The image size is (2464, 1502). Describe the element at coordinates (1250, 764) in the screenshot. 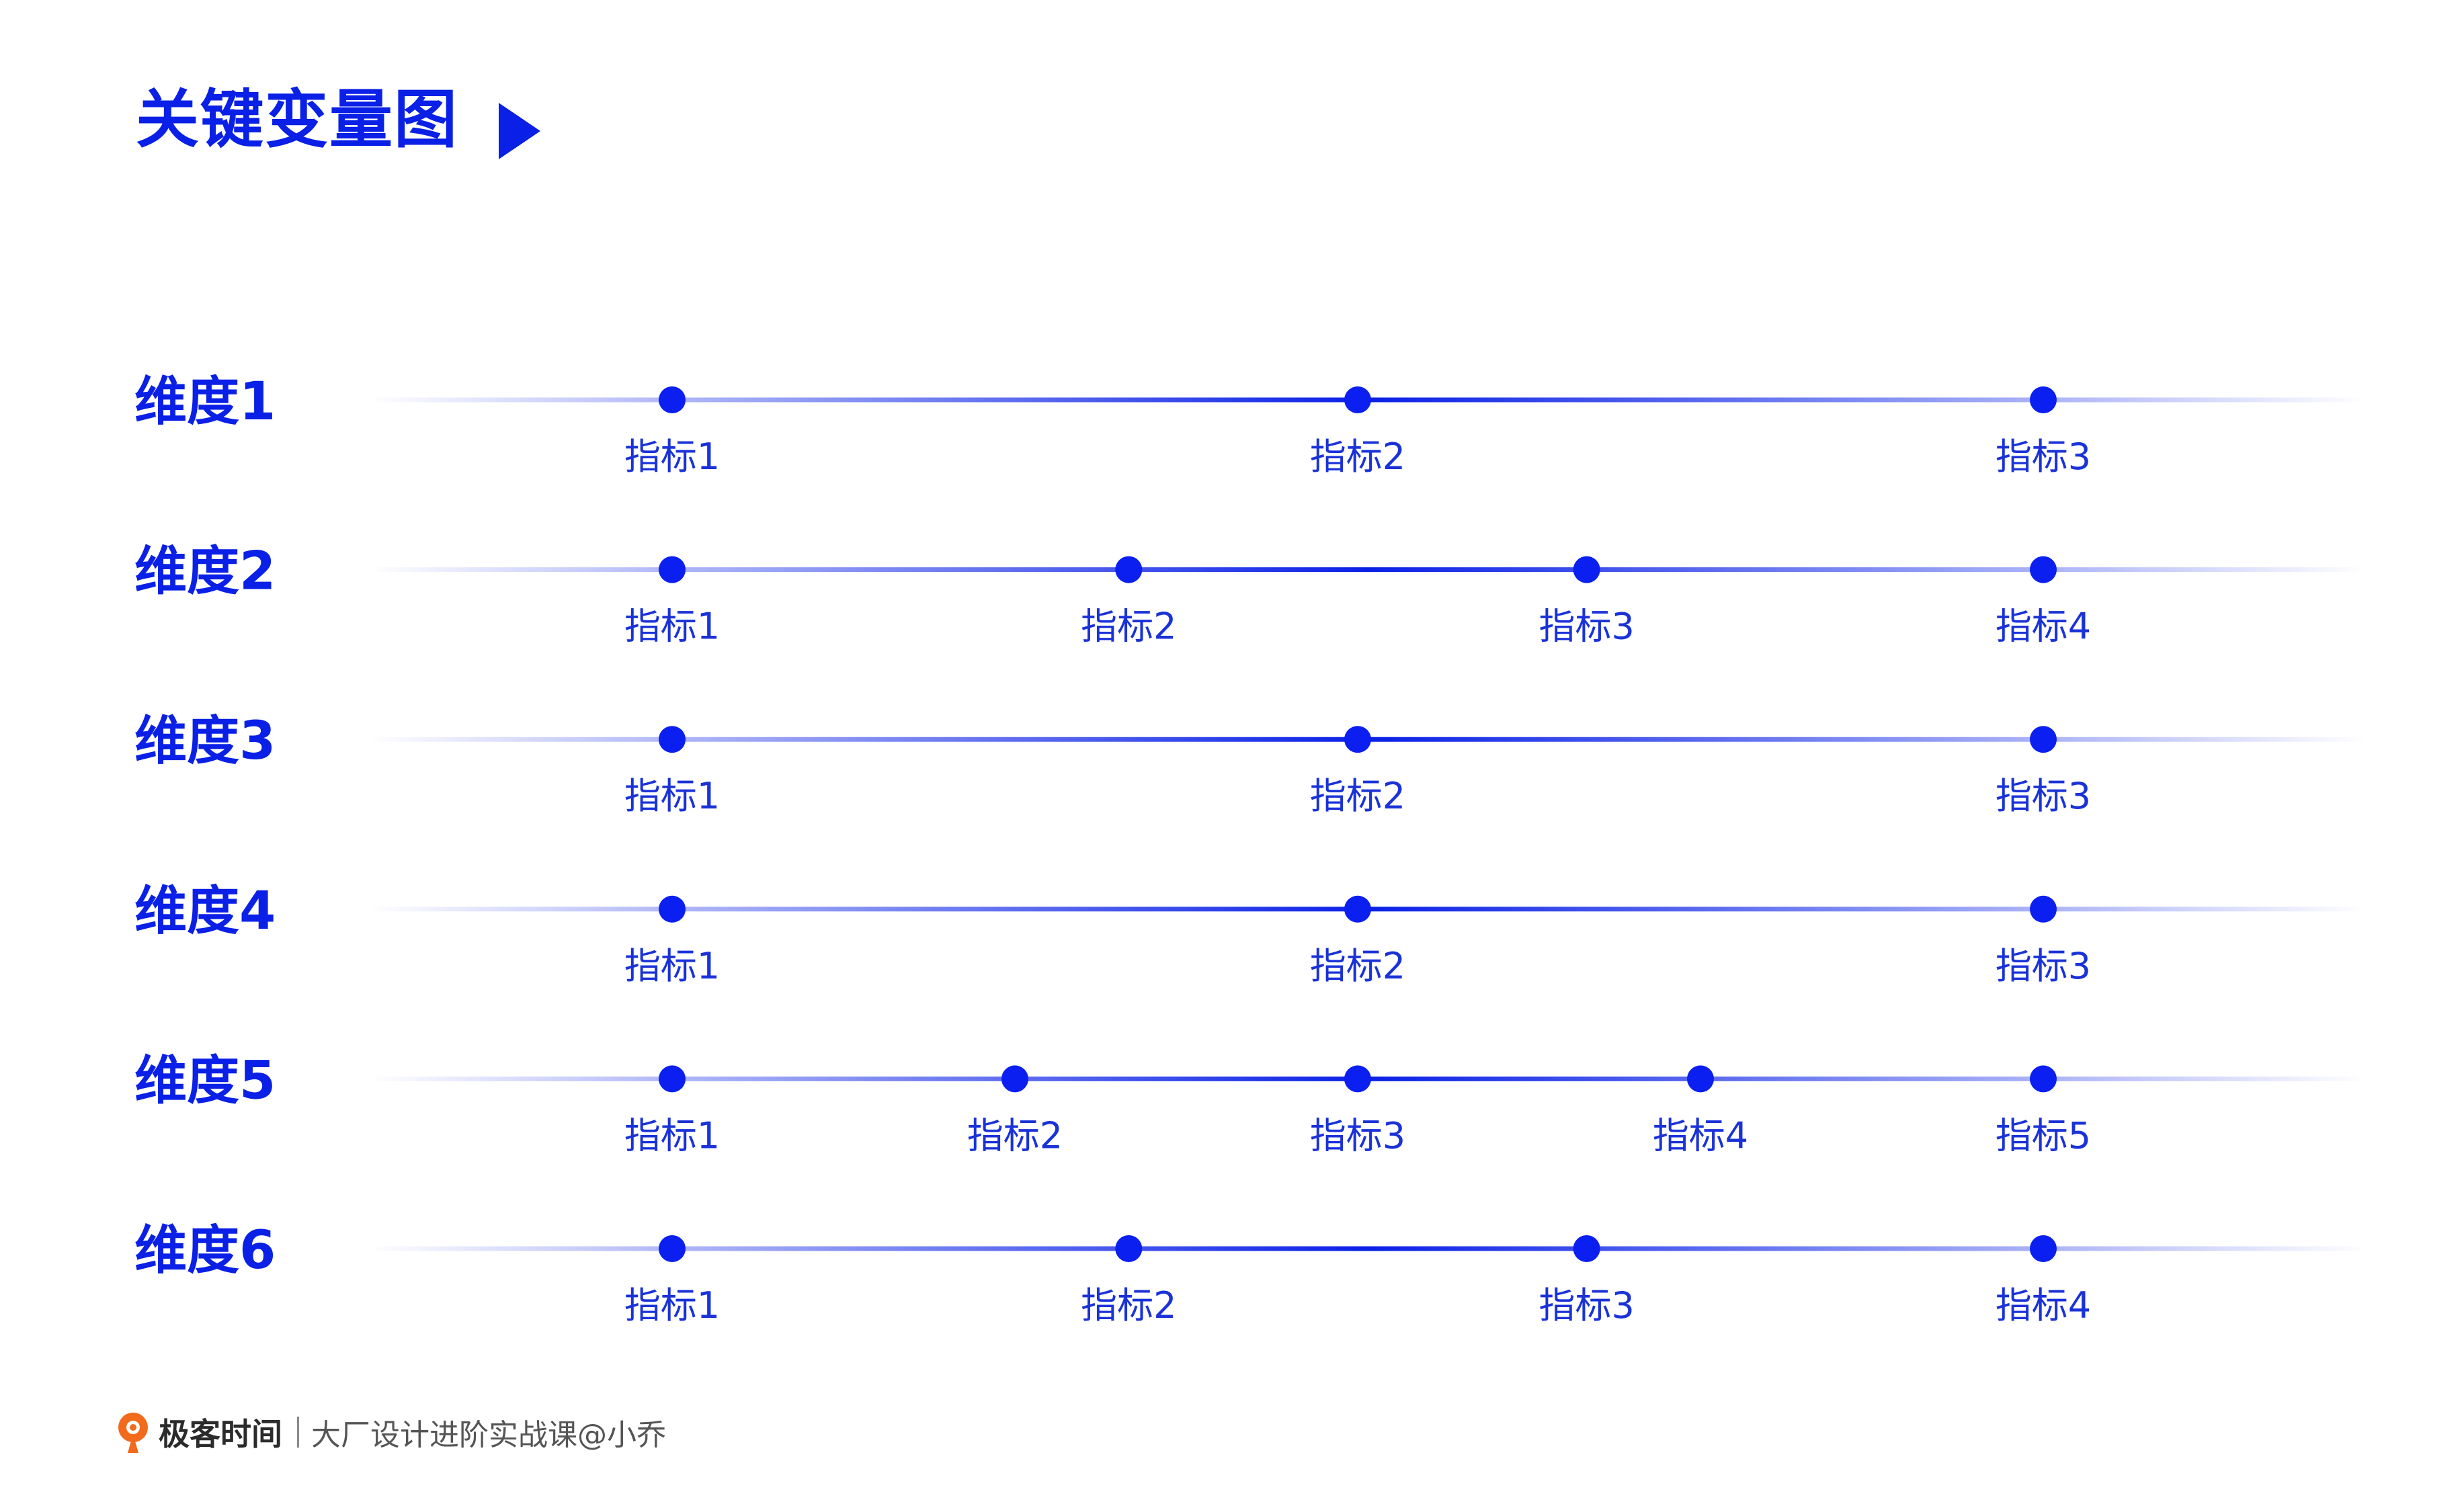

I see `dimension-row: 维度3 指标1 指标2 指标3` at that location.